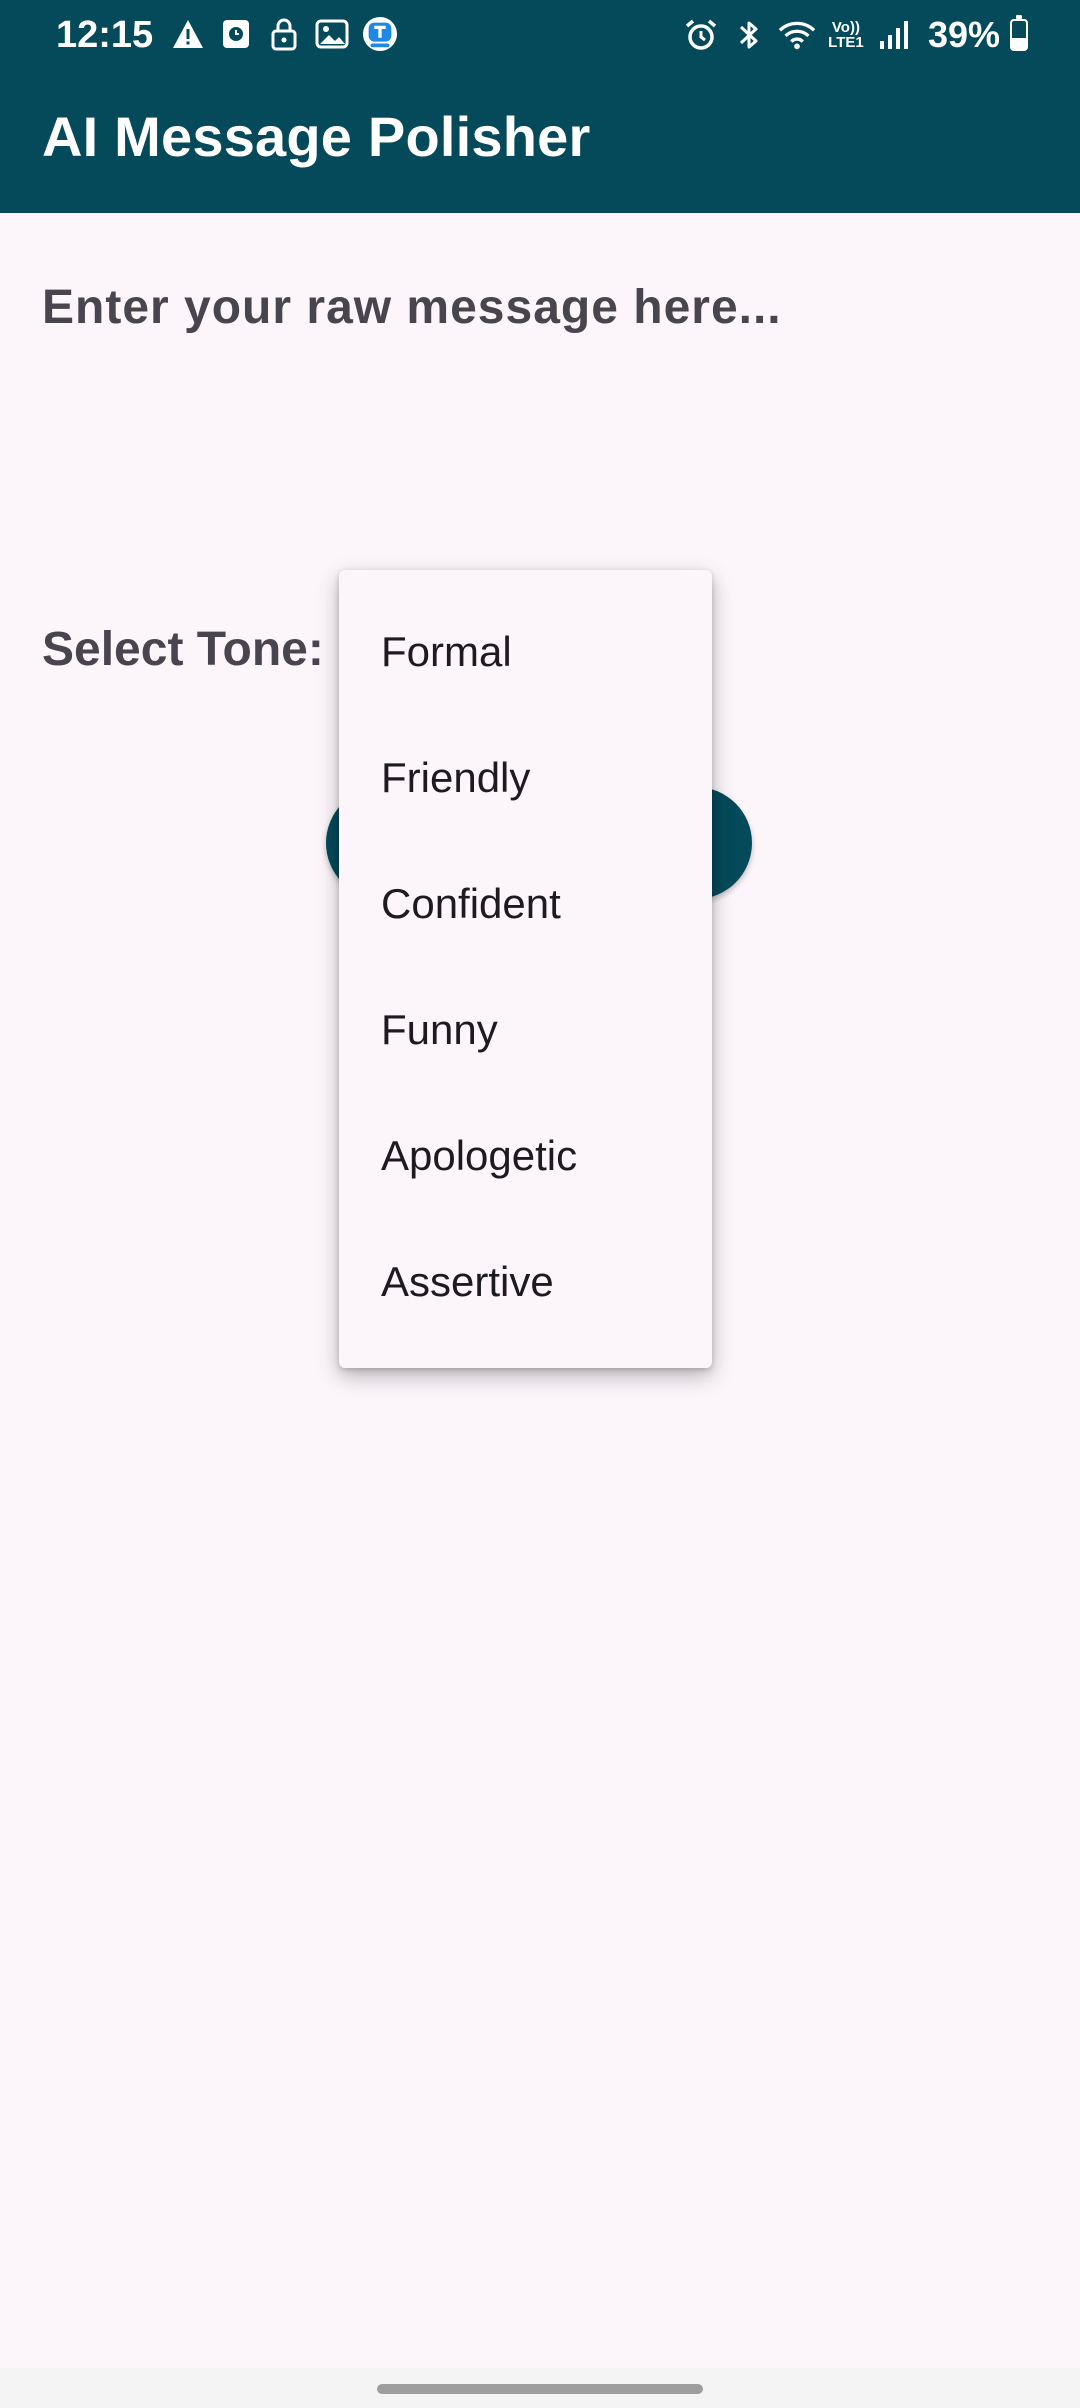  I want to click on tone-option-assertive: Assertive, so click(525, 1282).